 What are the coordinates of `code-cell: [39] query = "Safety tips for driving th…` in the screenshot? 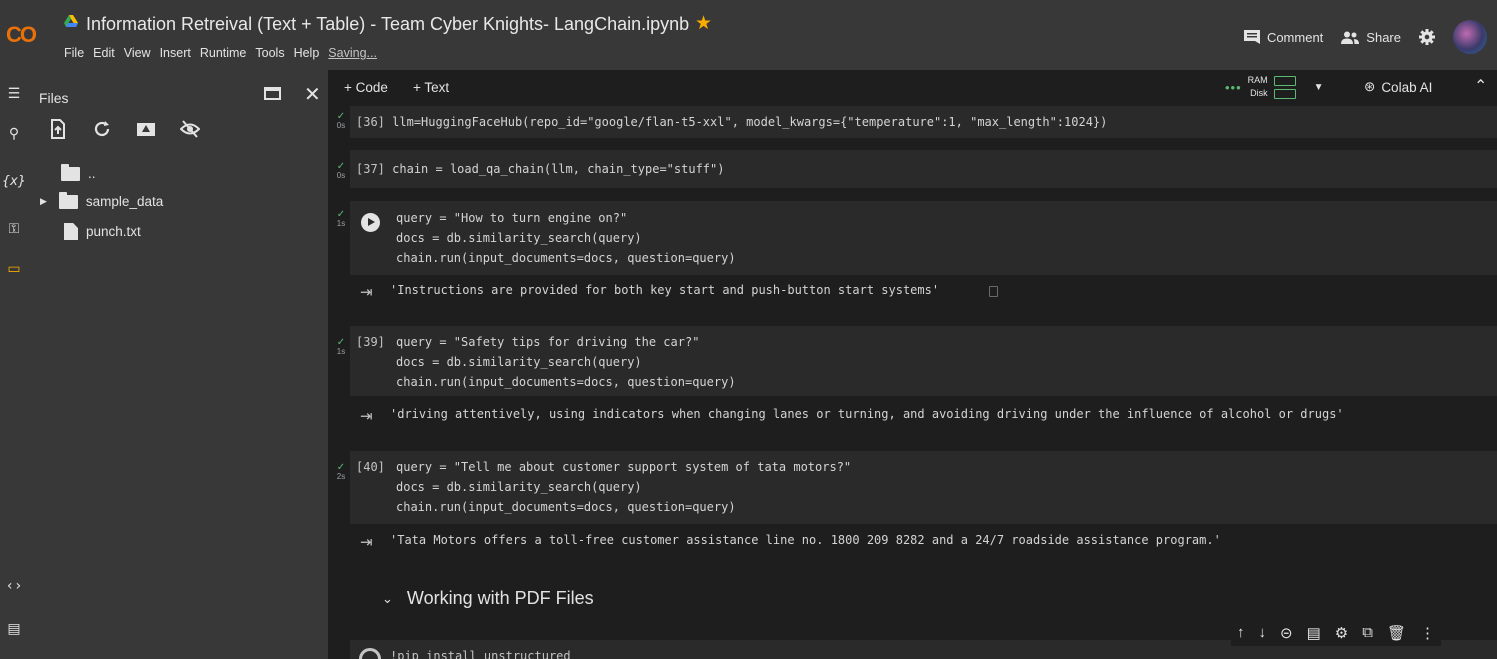 It's located at (923, 361).